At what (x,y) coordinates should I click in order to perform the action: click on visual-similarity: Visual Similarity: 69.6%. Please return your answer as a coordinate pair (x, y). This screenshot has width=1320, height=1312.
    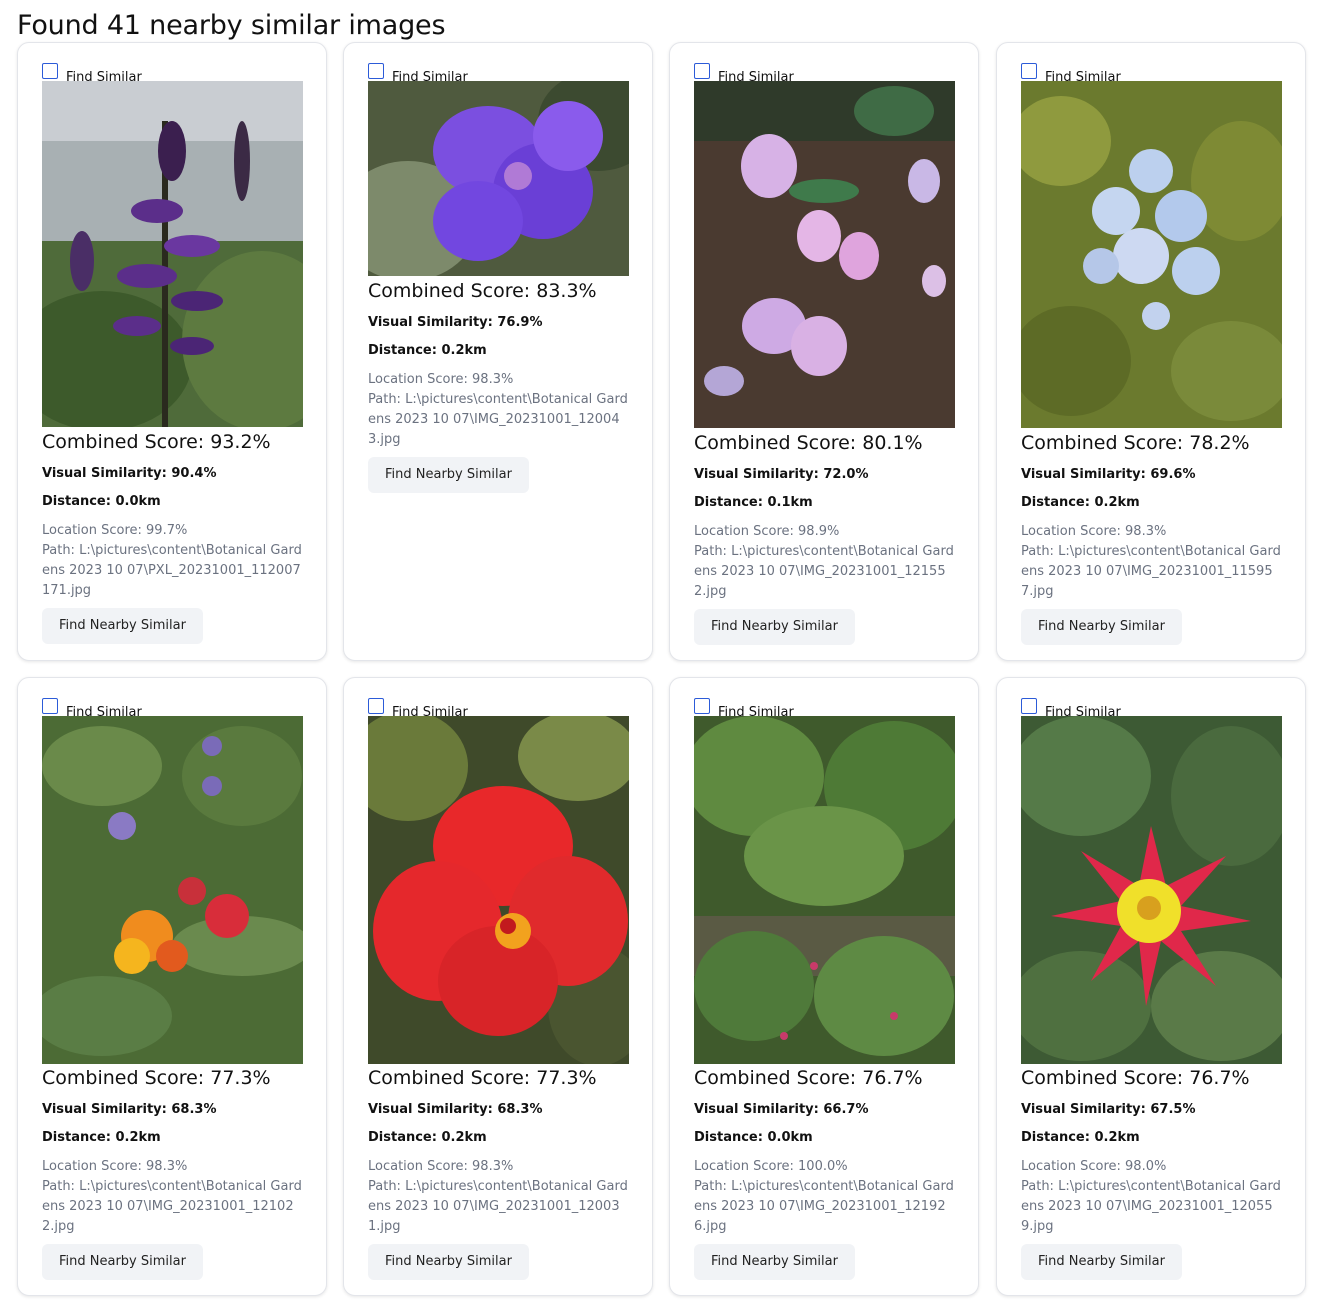
    Looking at the image, I should click on (1108, 474).